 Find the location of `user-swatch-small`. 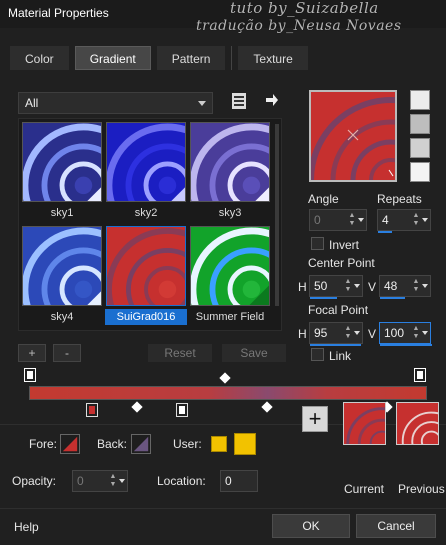

user-swatch-small is located at coordinates (219, 444).